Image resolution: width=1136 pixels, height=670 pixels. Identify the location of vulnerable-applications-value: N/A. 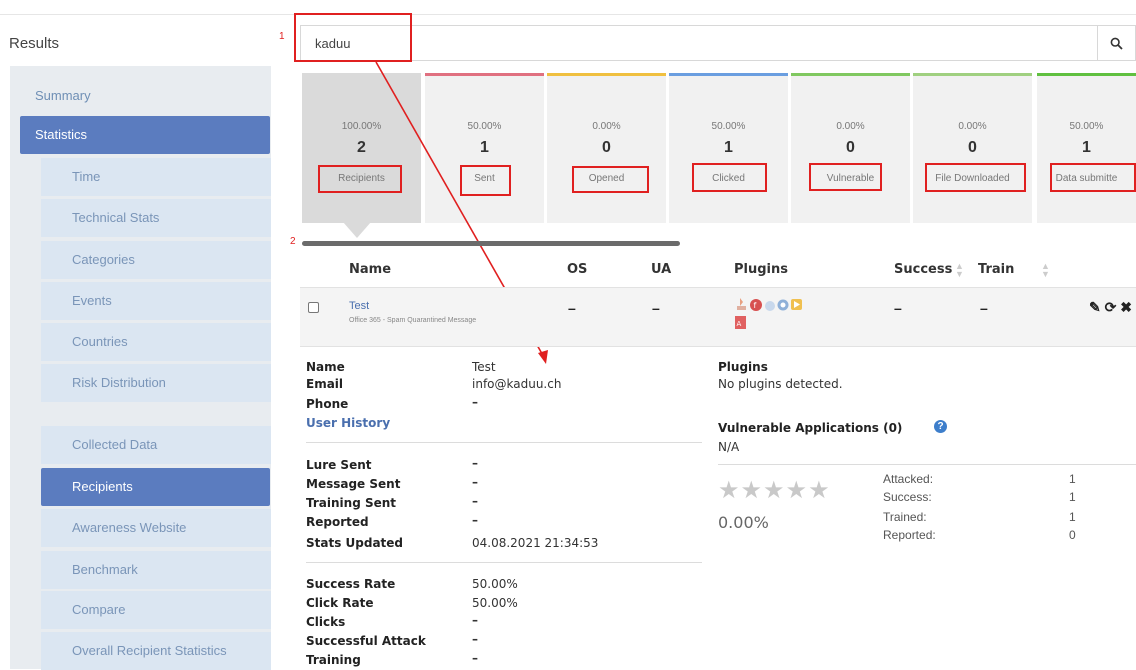
(729, 447).